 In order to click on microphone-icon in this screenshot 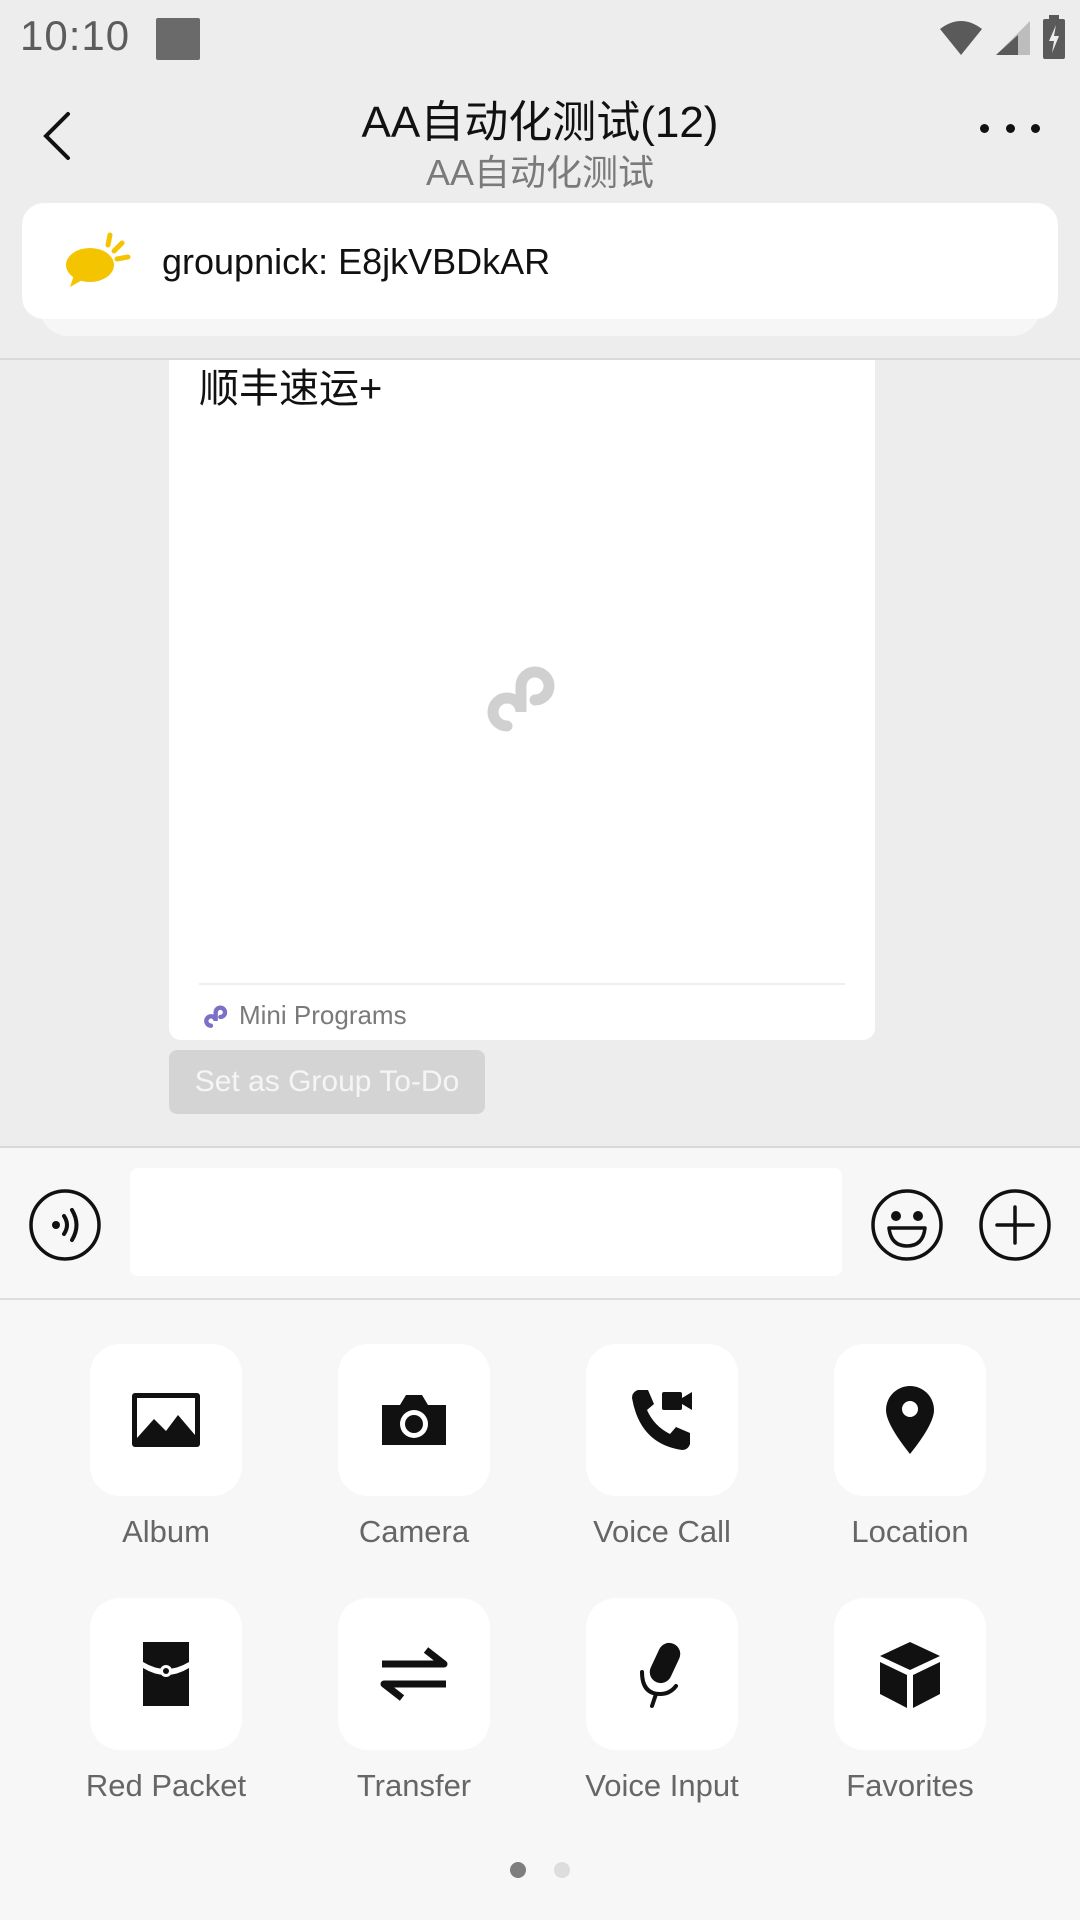, I will do `click(660, 1675)`.